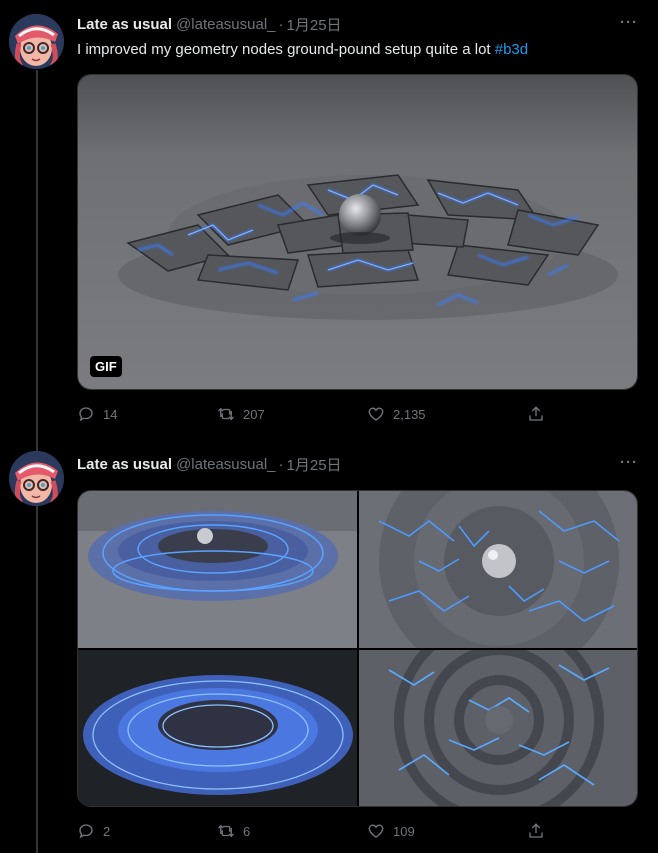 The height and width of the screenshot is (853, 658). What do you see at coordinates (317, 414) in the screenshot?
I see `action-bar: 14 207 2,135` at bounding box center [317, 414].